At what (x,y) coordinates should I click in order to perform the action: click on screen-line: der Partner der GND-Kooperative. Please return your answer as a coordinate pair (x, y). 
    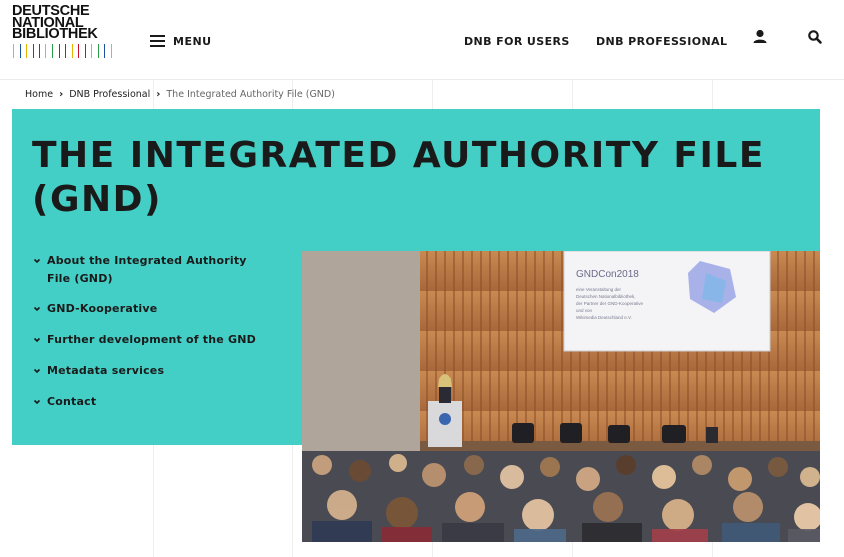
    Looking at the image, I should click on (610, 303).